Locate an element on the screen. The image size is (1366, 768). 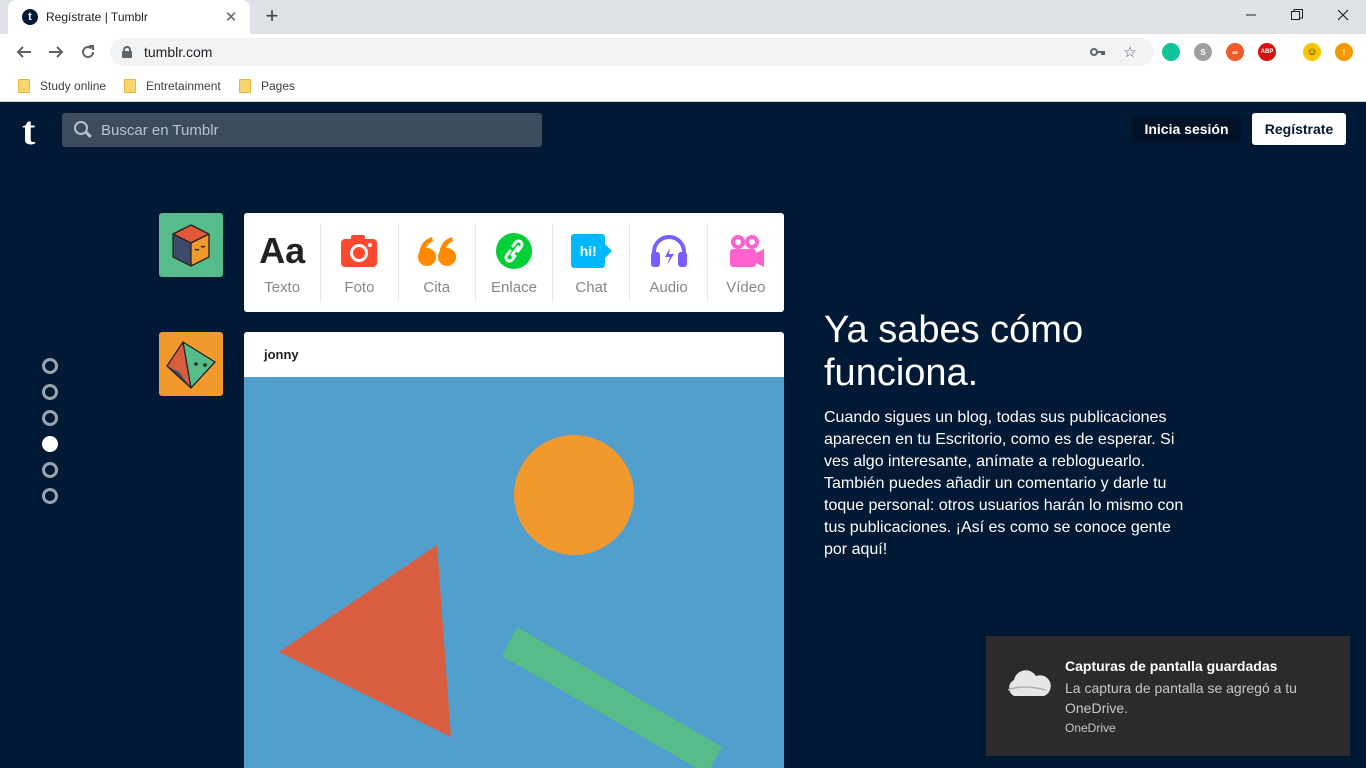
bookmark-pages: Pages is located at coordinates (267, 86).